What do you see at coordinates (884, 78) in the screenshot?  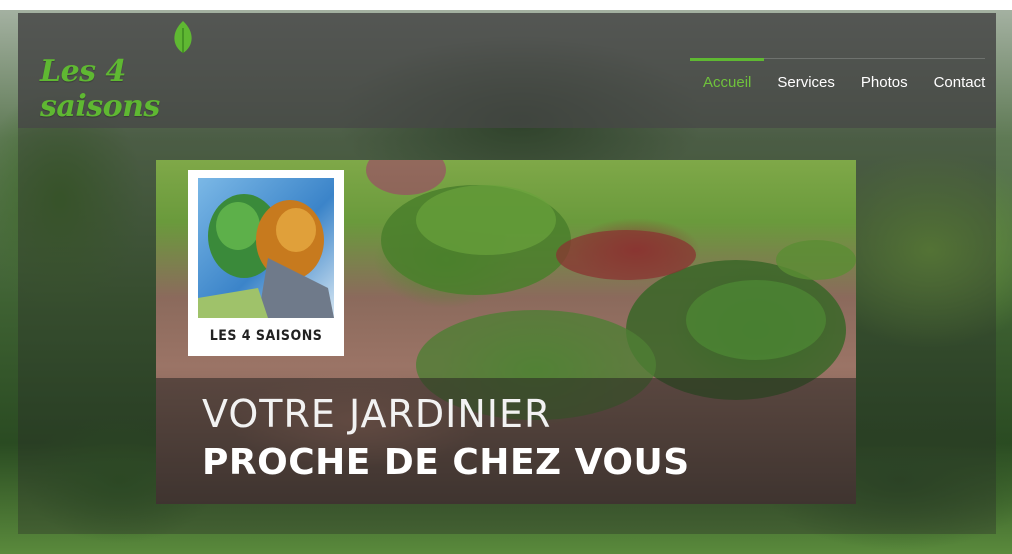 I see `nav-item-photos: Photos` at bounding box center [884, 78].